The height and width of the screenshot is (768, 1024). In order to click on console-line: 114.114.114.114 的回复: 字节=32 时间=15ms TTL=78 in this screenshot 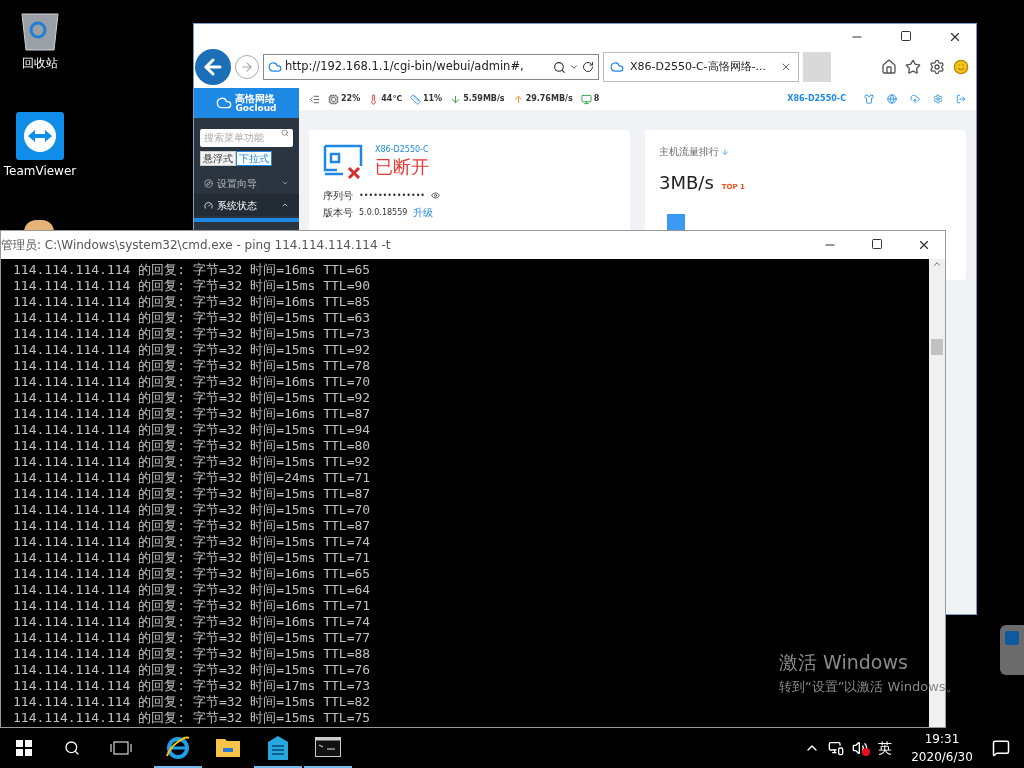, I will do `click(192, 366)`.